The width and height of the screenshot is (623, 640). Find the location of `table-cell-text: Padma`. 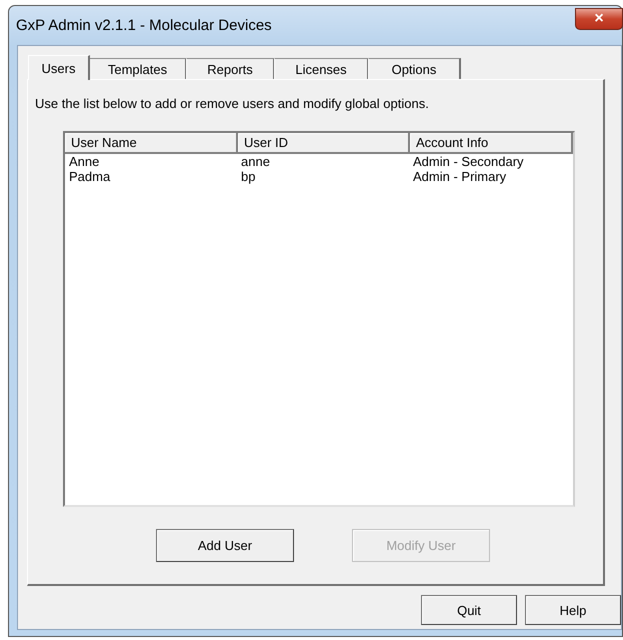

table-cell-text: Padma is located at coordinates (90, 176).